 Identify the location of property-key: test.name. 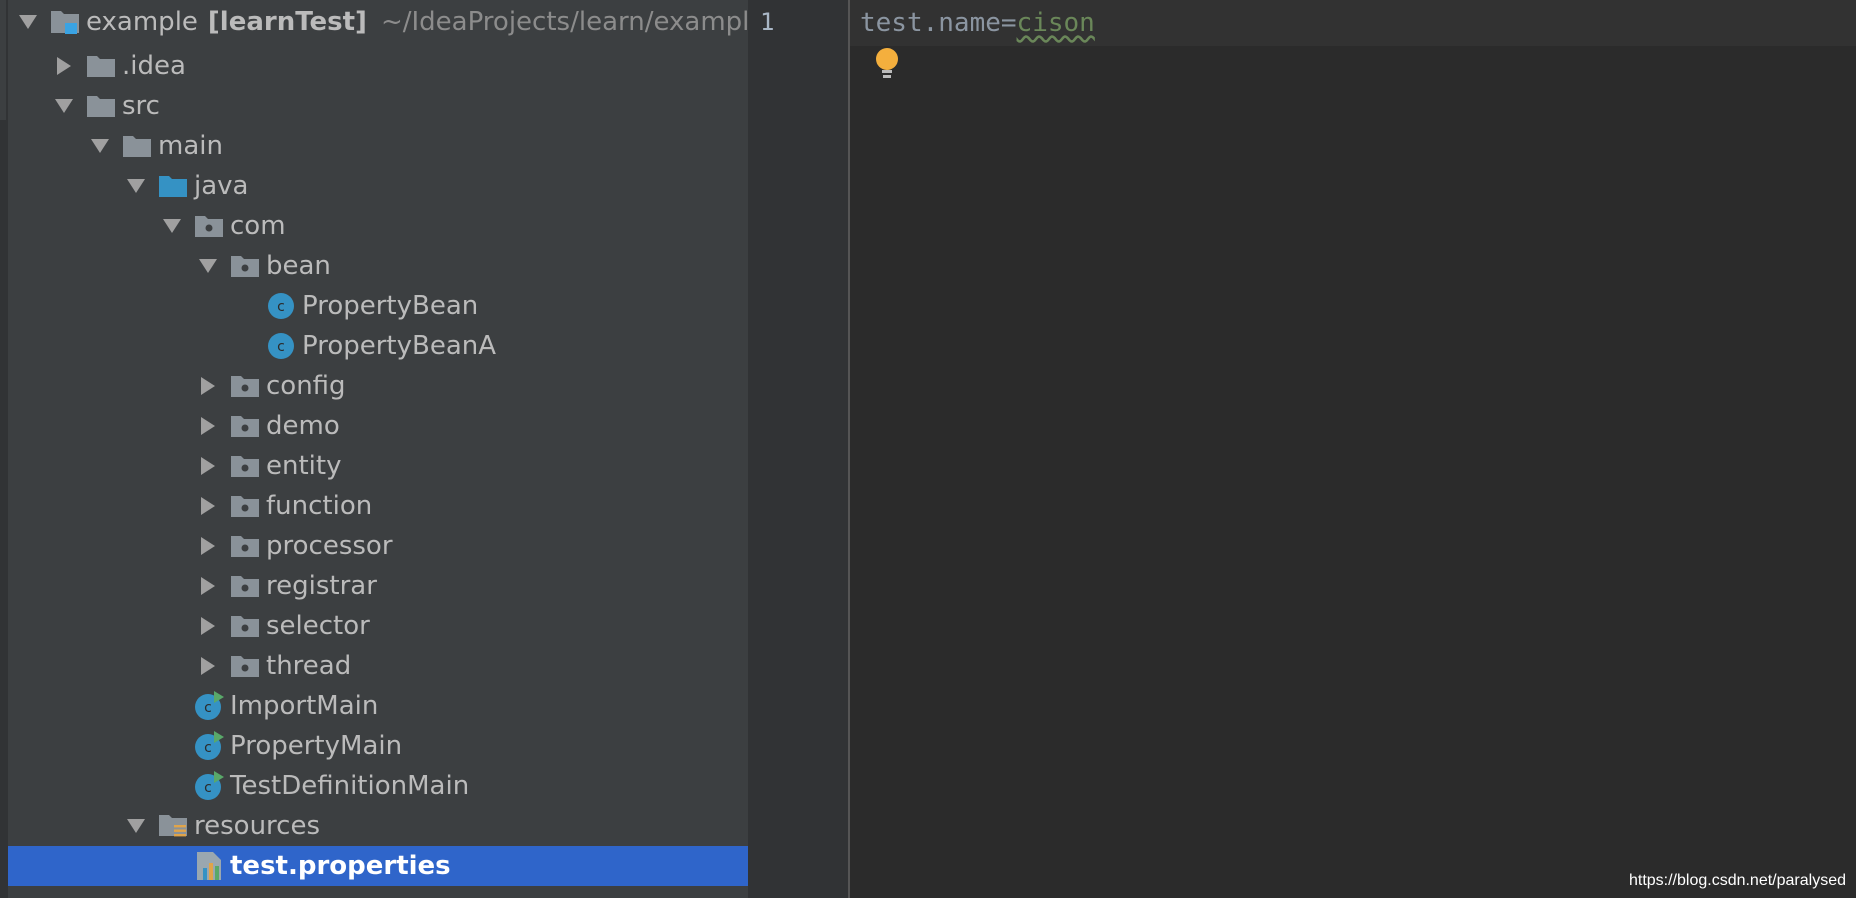
(930, 23).